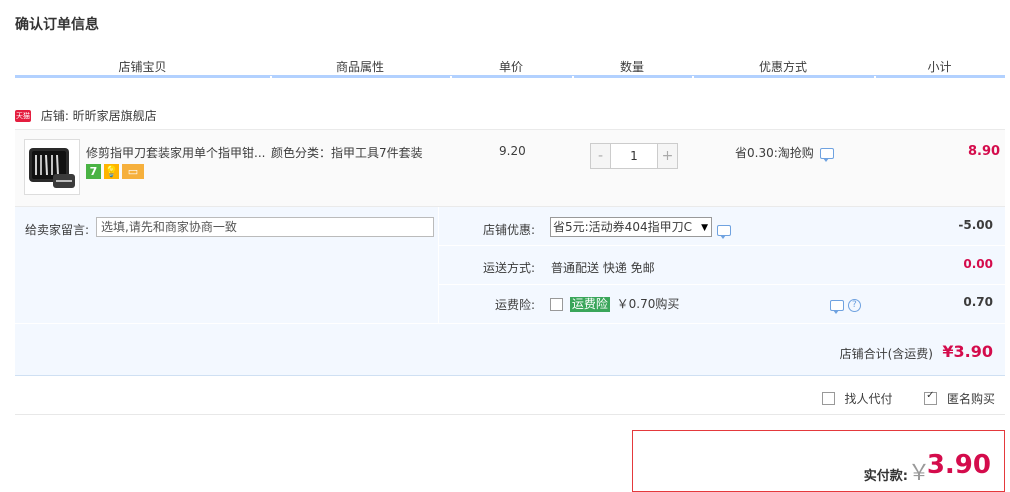 The width and height of the screenshot is (1010, 492). What do you see at coordinates (648, 304) in the screenshot?
I see `insurance-price: ￥0.70购买` at bounding box center [648, 304].